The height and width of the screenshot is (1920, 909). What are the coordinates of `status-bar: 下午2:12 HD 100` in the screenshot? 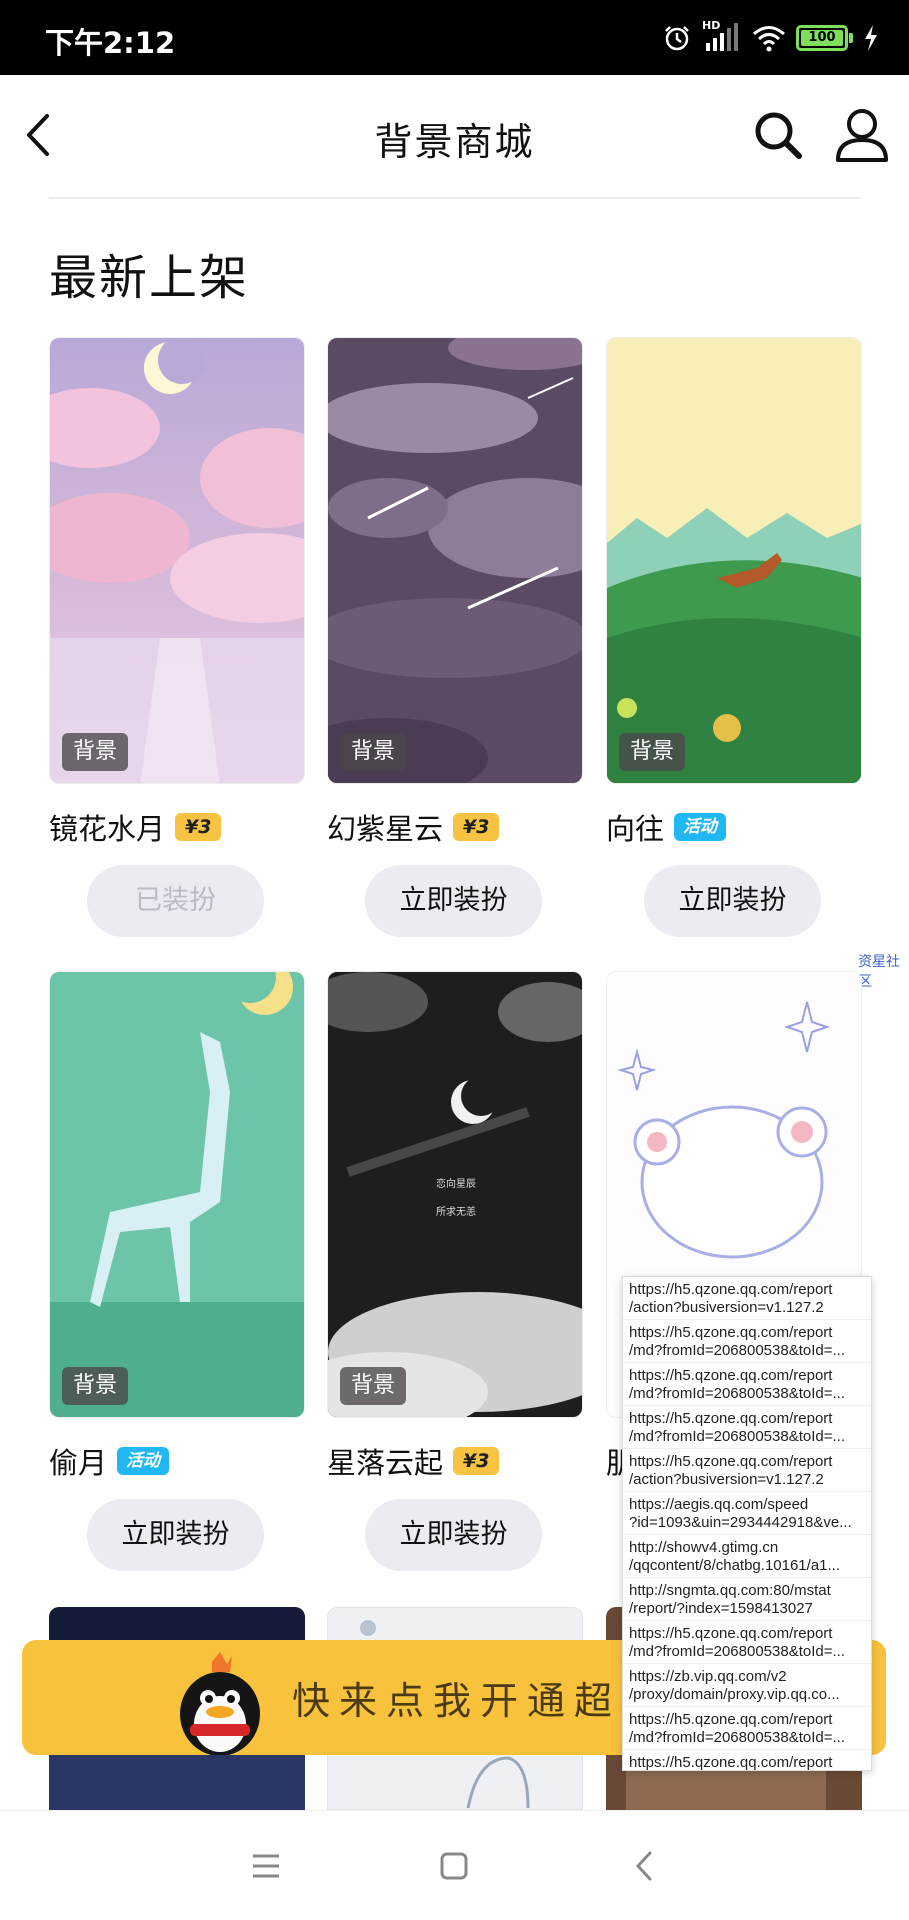 It's located at (454, 37).